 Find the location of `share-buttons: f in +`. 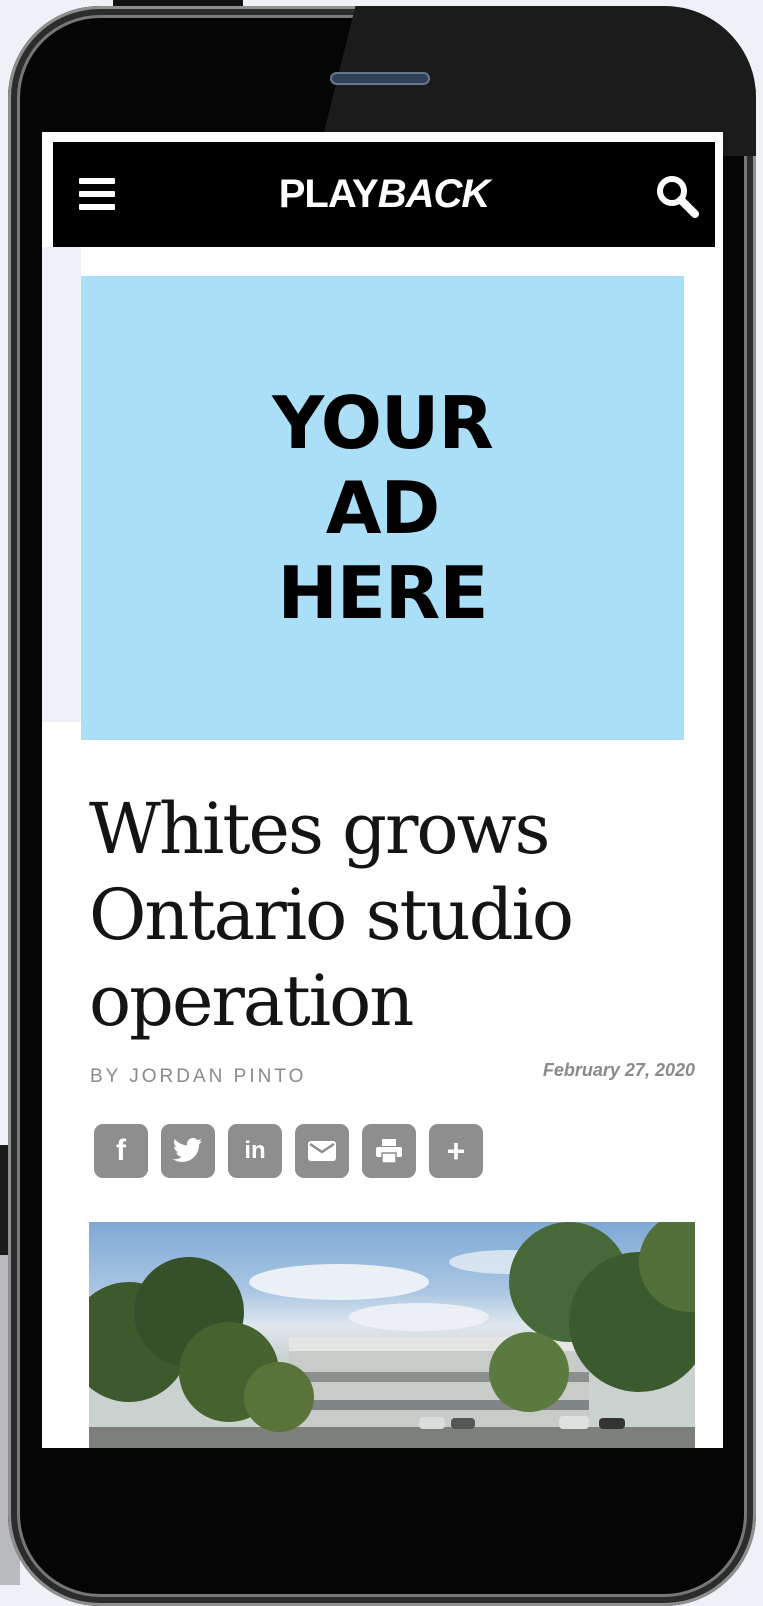

share-buttons: f in + is located at coordinates (288, 1151).